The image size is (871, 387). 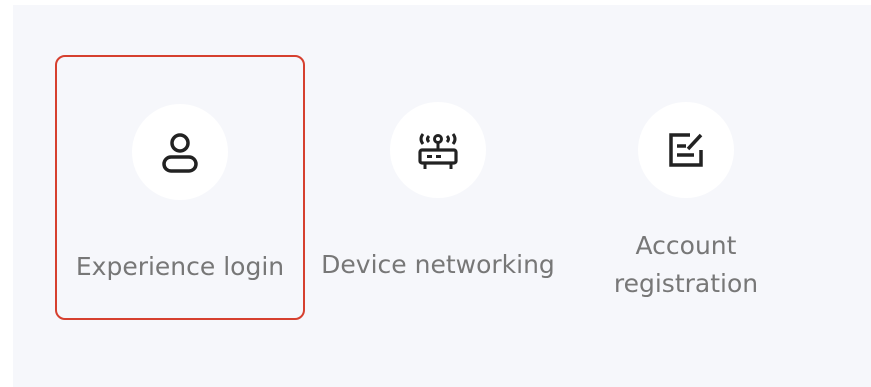 I want to click on edit-icon, so click(x=686, y=150).